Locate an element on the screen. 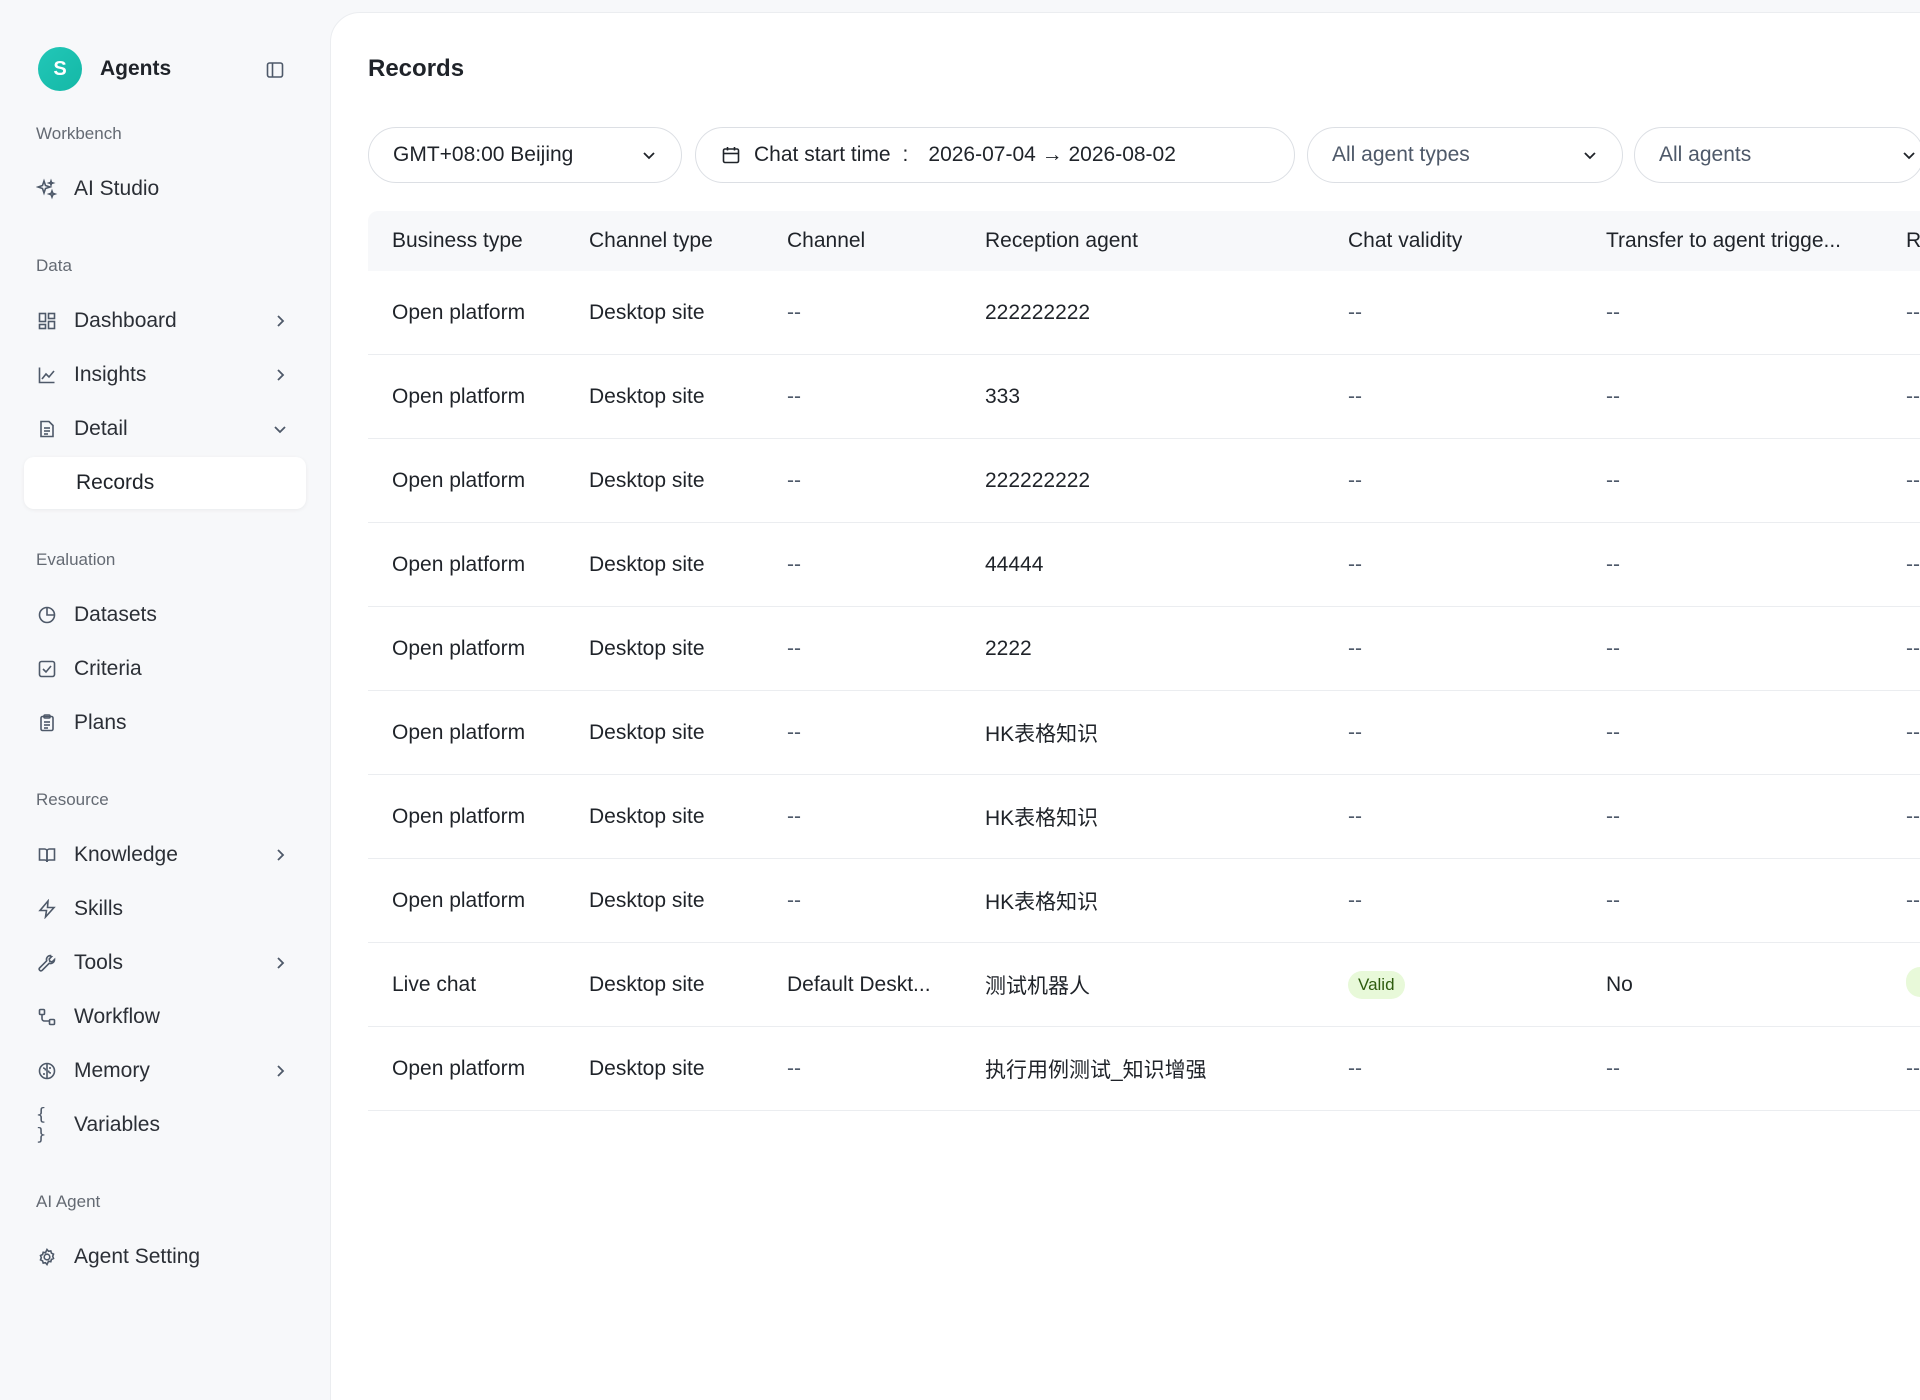 This screenshot has width=1920, height=1400. column-header: Channel type is located at coordinates (651, 240).